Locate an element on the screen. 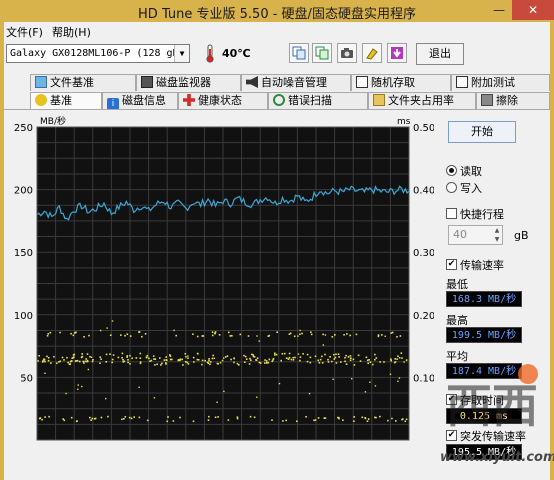  copy-info-button is located at coordinates (299, 53).